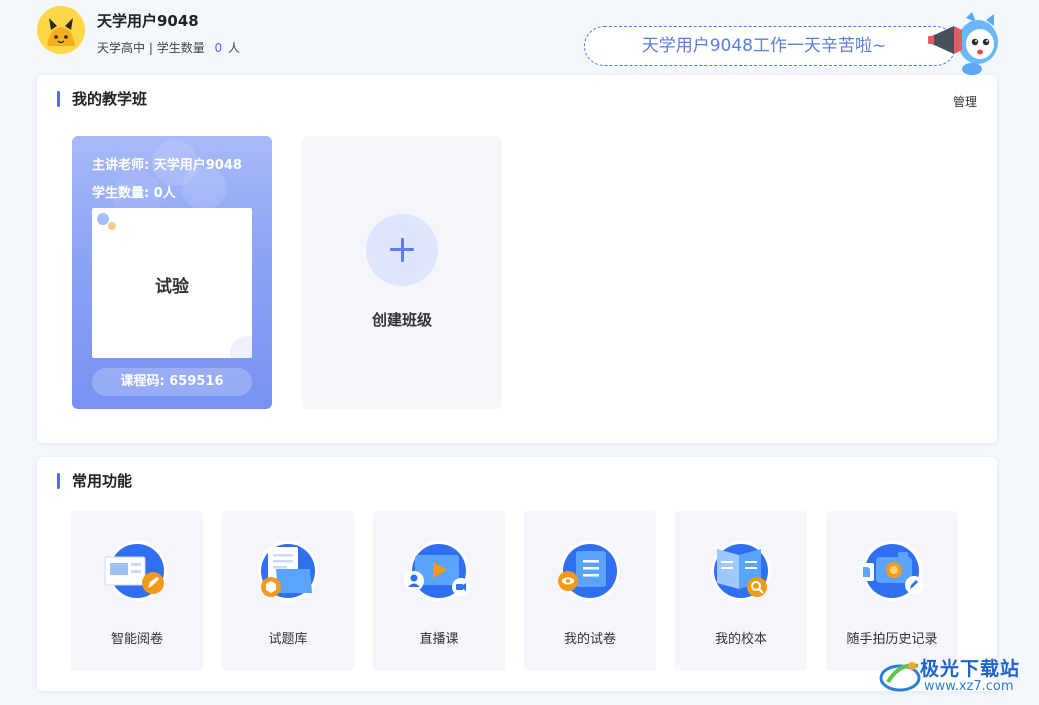 The image size is (1039, 705). Describe the element at coordinates (94, 481) in the screenshot. I see `functions-panel-title: 常用功能` at that location.